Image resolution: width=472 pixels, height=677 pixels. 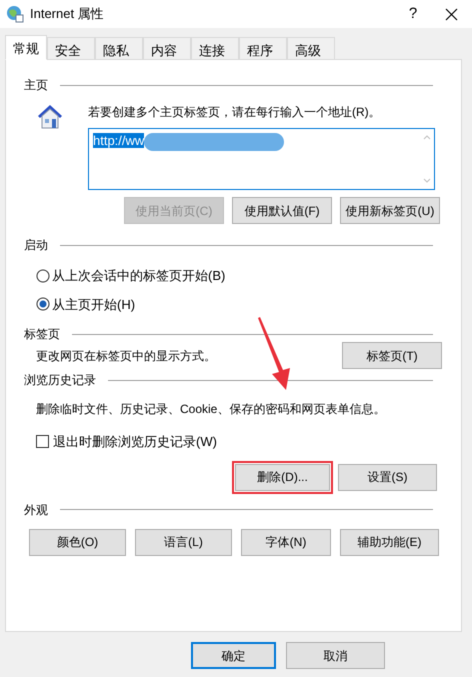 What do you see at coordinates (126, 356) in the screenshot?
I see `description-text: 更改网页在标签页中的显示方式。` at bounding box center [126, 356].